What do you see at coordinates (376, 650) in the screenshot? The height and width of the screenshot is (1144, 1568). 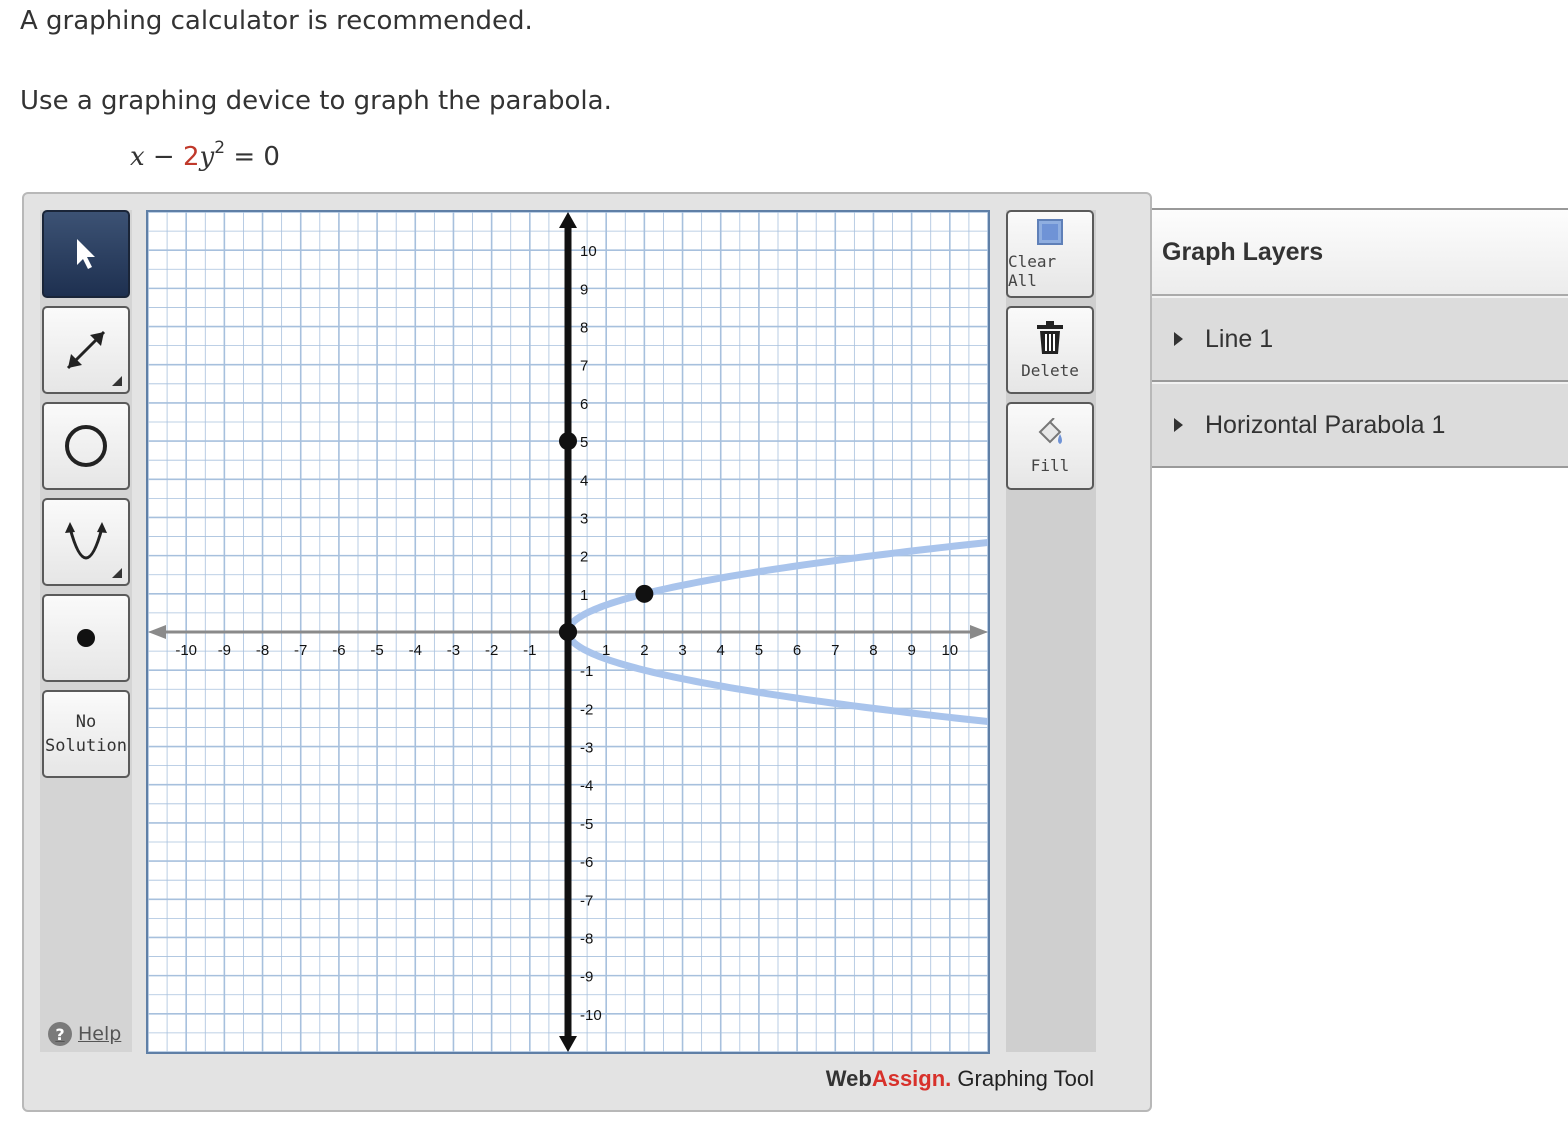 I see `x-tick-label: -5` at bounding box center [376, 650].